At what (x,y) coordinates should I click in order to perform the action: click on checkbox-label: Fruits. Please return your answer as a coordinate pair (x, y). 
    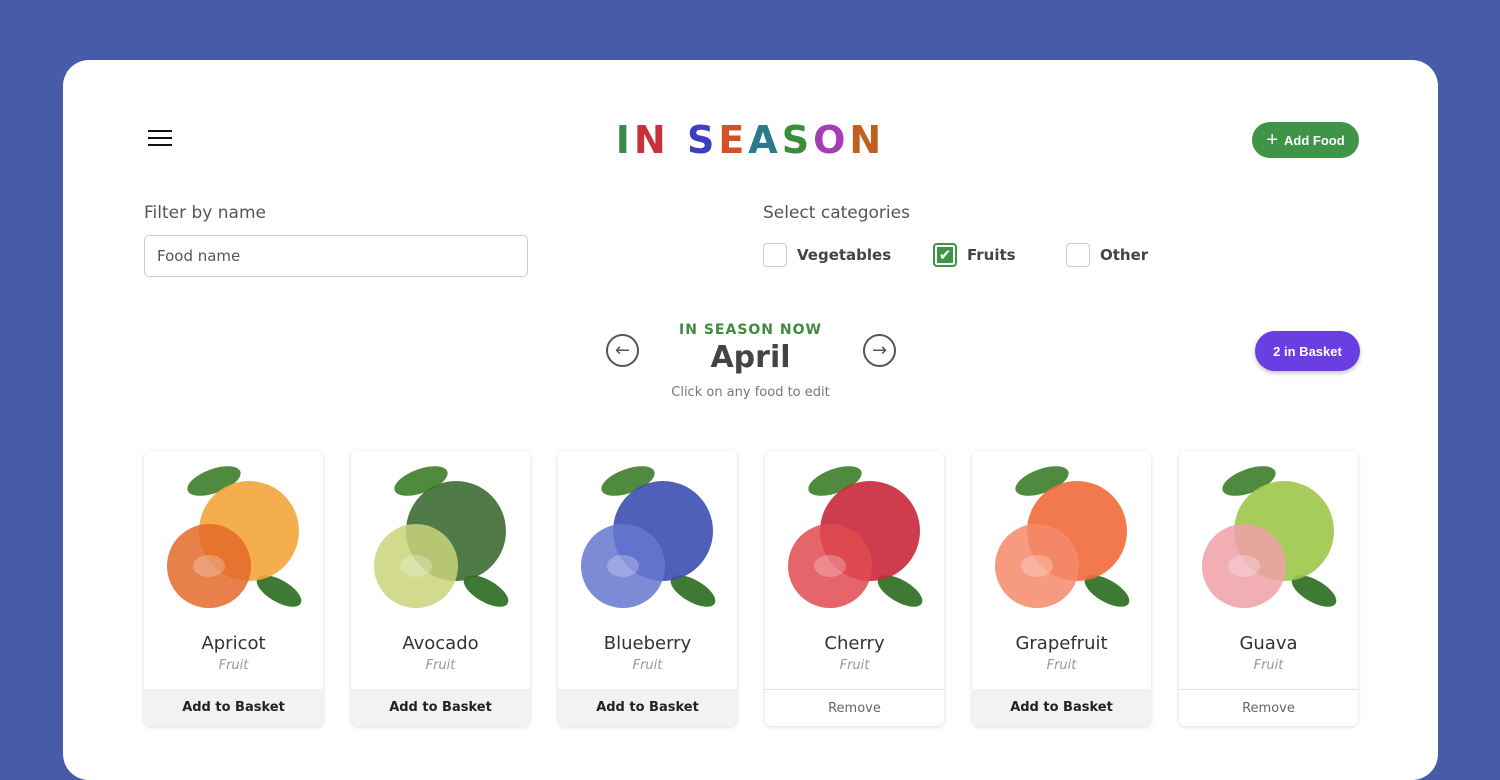
    Looking at the image, I should click on (991, 255).